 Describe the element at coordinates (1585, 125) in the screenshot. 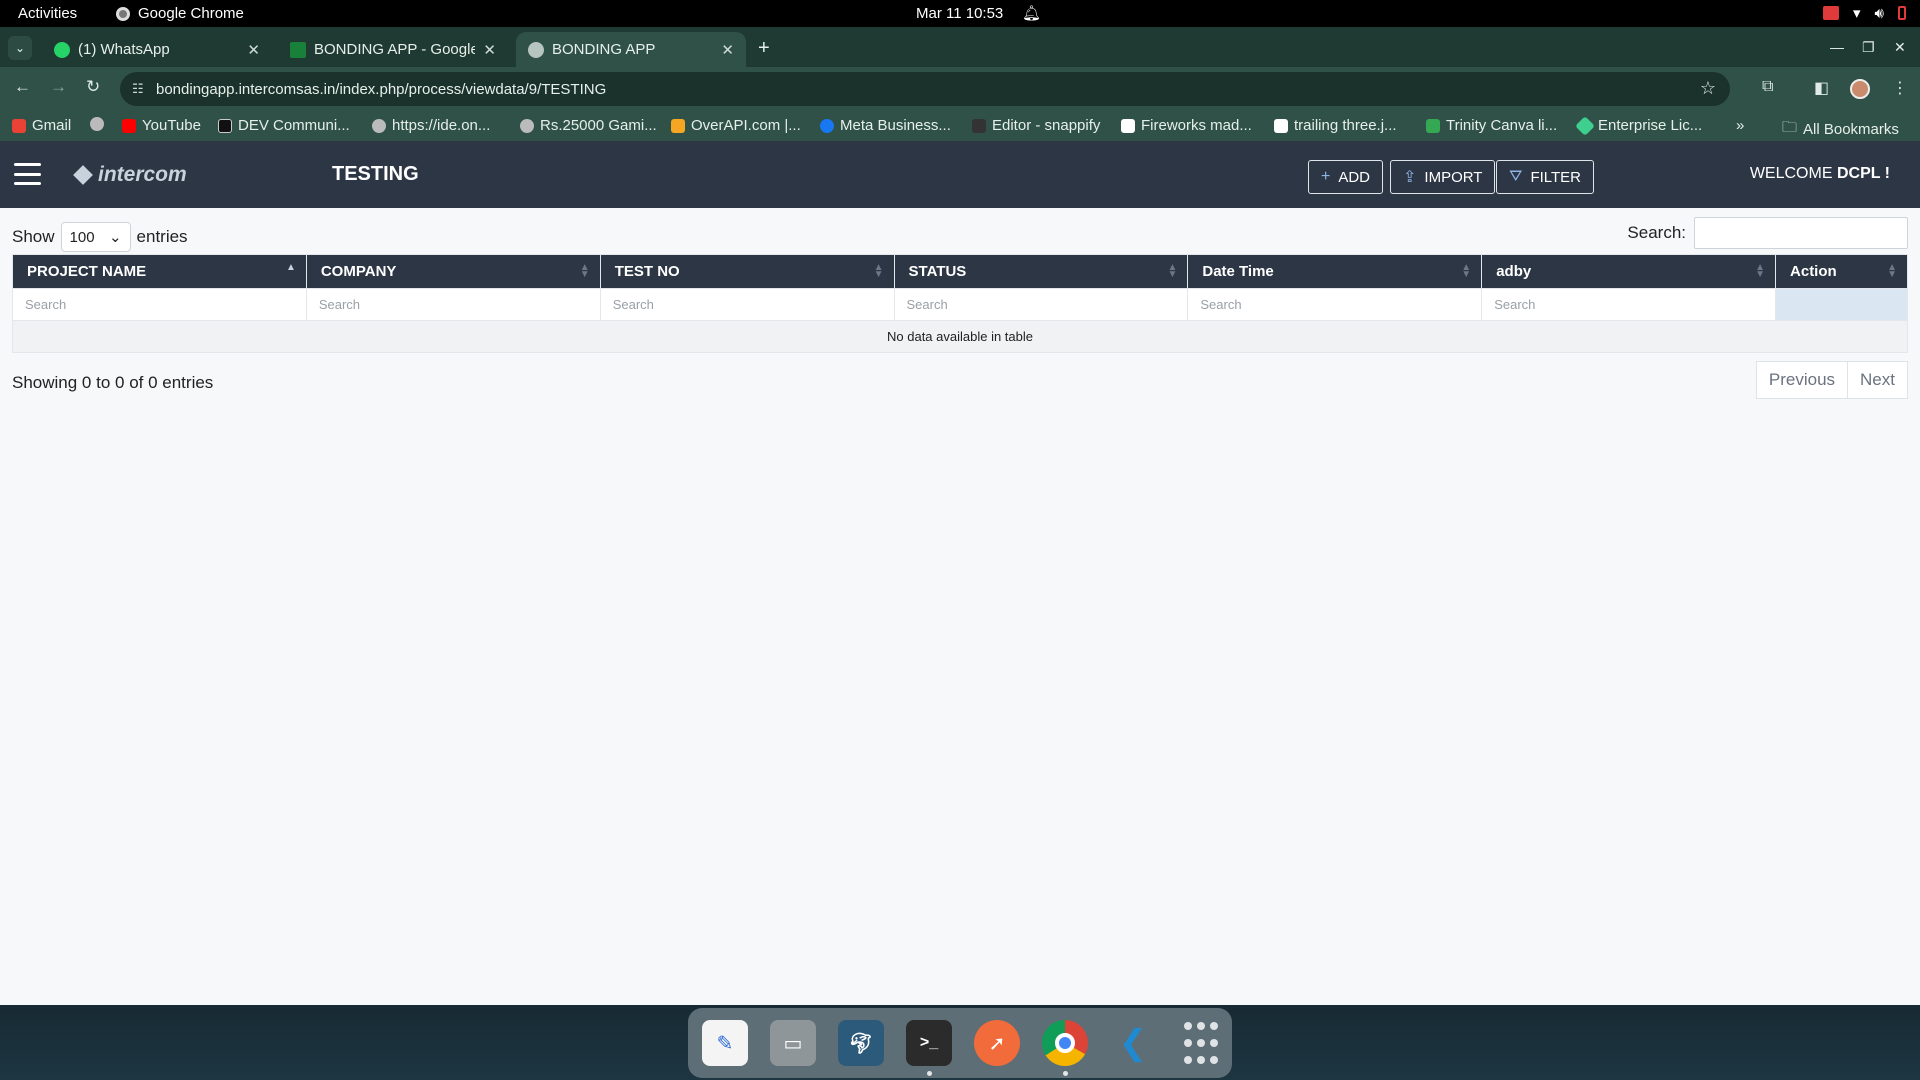

I see `enterprise-icon` at that location.